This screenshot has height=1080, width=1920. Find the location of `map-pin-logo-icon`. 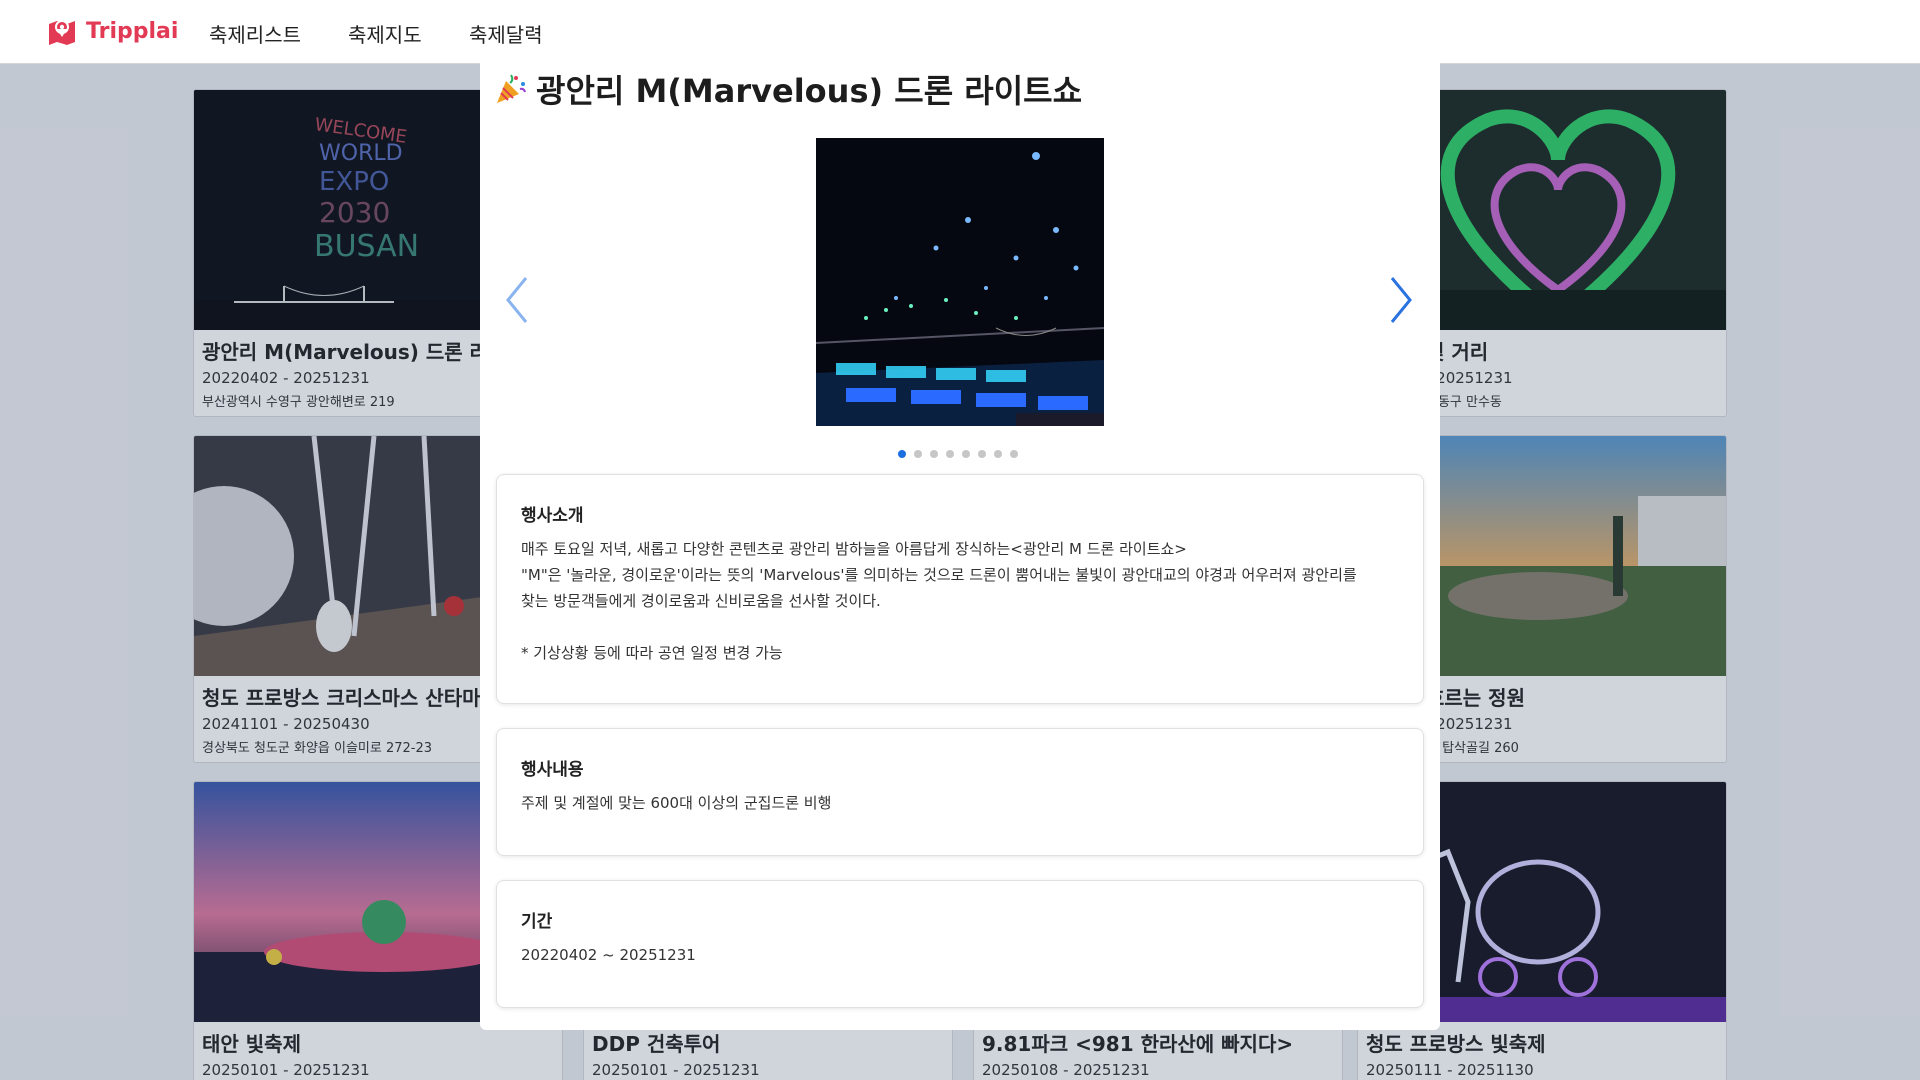

map-pin-logo-icon is located at coordinates (62, 32).